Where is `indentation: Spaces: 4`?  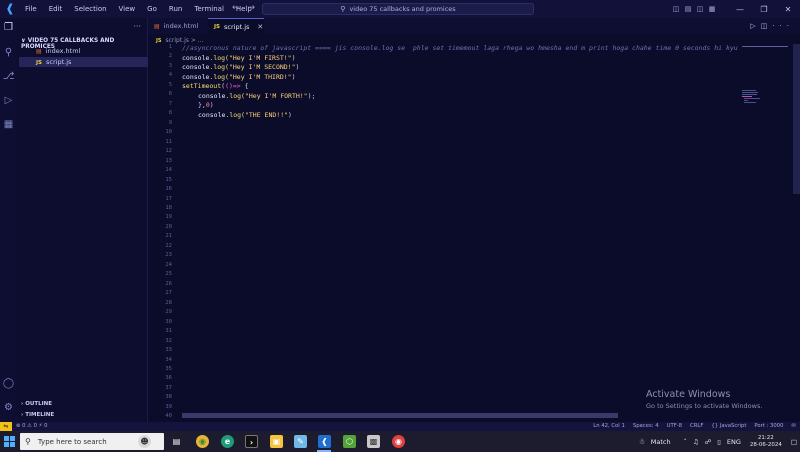 indentation: Spaces: 4 is located at coordinates (646, 426).